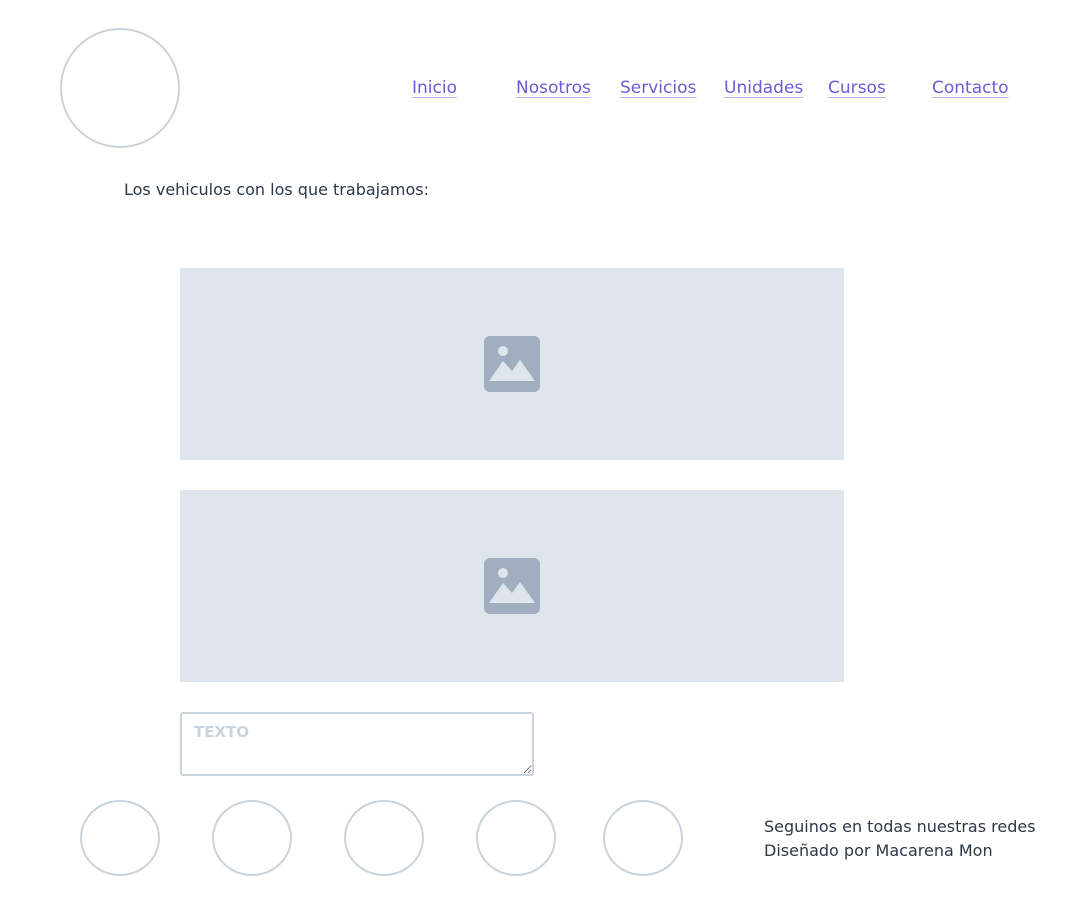 The image size is (1080, 924). I want to click on text-input, so click(357, 744).